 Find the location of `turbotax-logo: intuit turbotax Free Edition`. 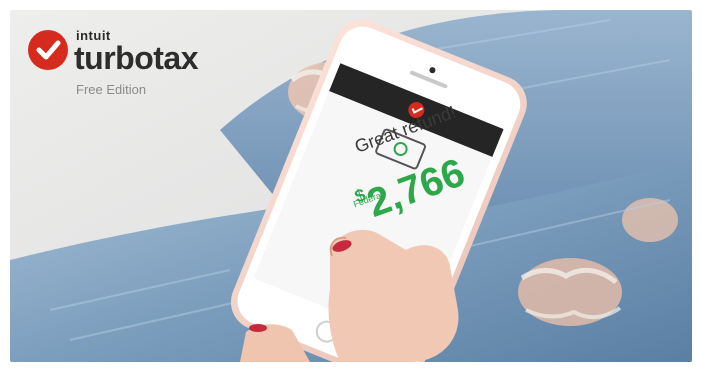

turbotax-logo: intuit turbotax Free Edition is located at coordinates (148, 64).